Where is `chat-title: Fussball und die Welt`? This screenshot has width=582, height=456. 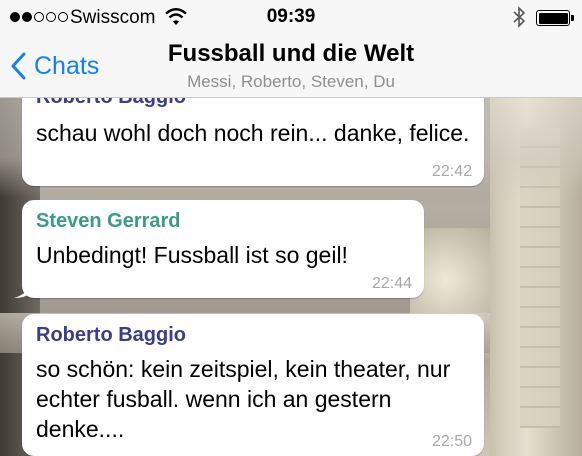
chat-title: Fussball und die Welt is located at coordinates (291, 54).